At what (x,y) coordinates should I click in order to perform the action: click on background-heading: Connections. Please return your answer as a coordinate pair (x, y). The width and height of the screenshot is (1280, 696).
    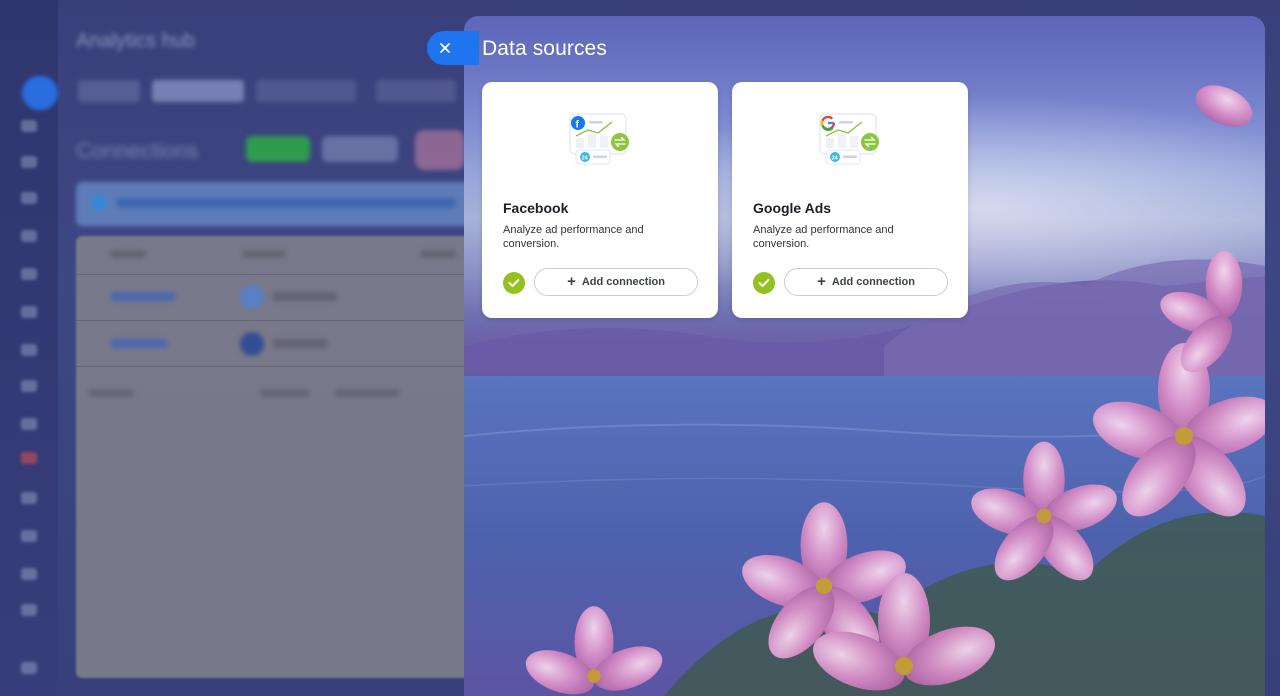
    Looking at the image, I should click on (137, 150).